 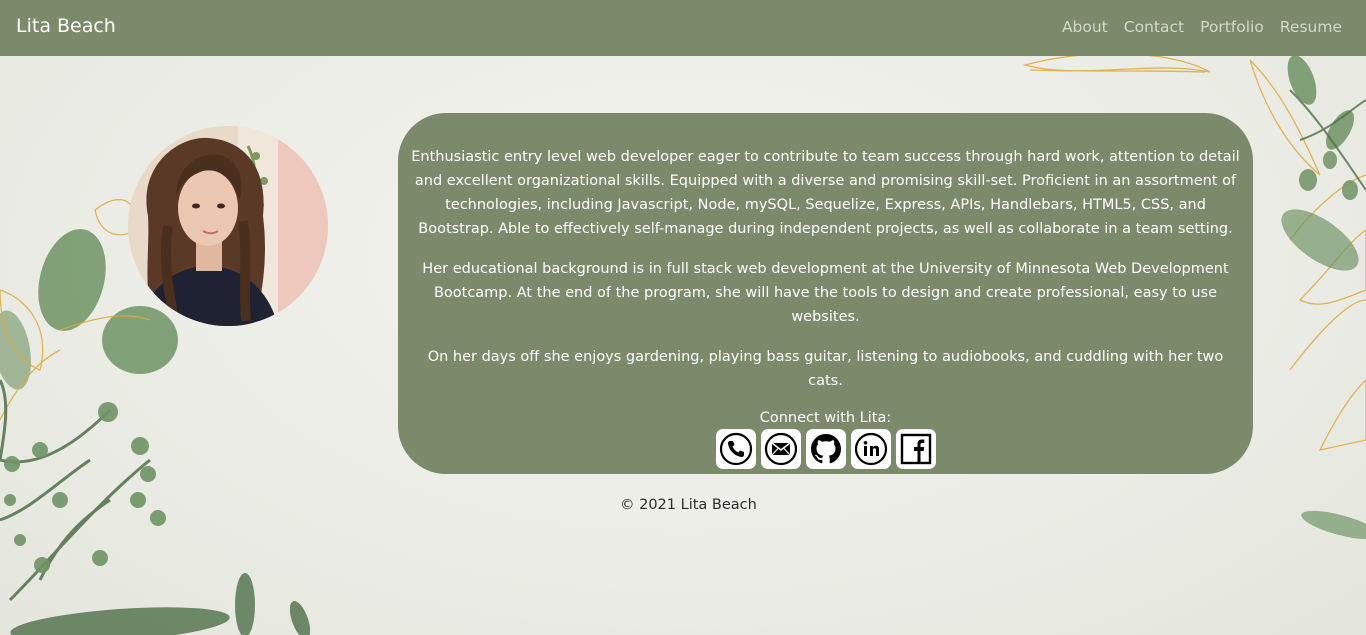 What do you see at coordinates (825, 418) in the screenshot?
I see `connect-label: Connect with Lita:` at bounding box center [825, 418].